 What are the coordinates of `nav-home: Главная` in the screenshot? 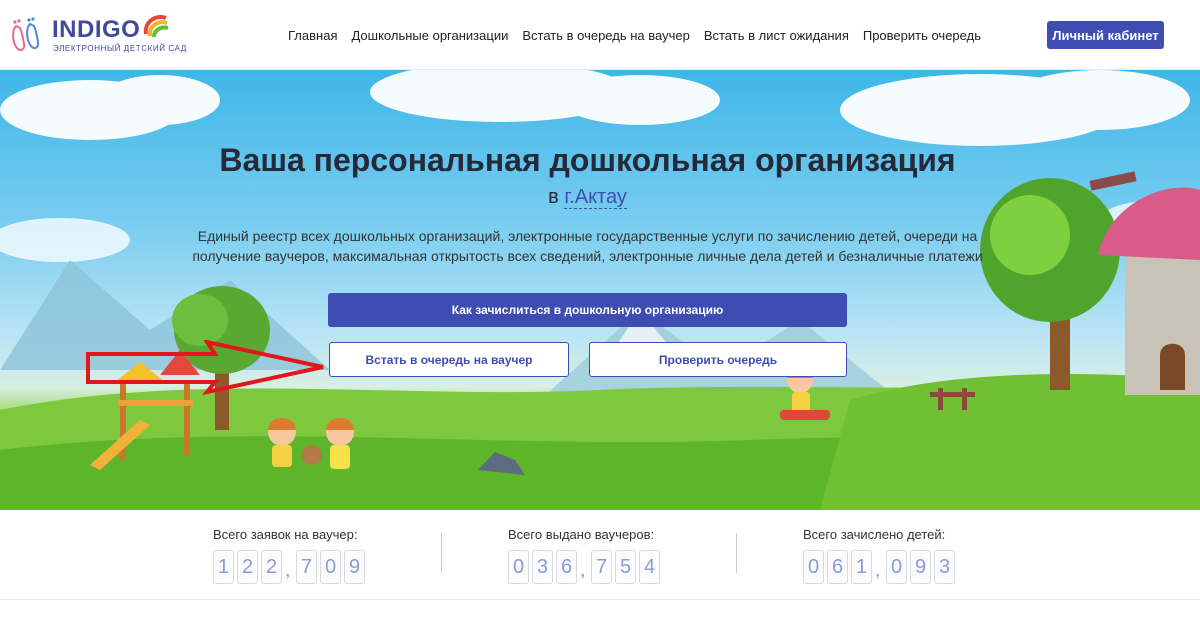 It's located at (312, 35).